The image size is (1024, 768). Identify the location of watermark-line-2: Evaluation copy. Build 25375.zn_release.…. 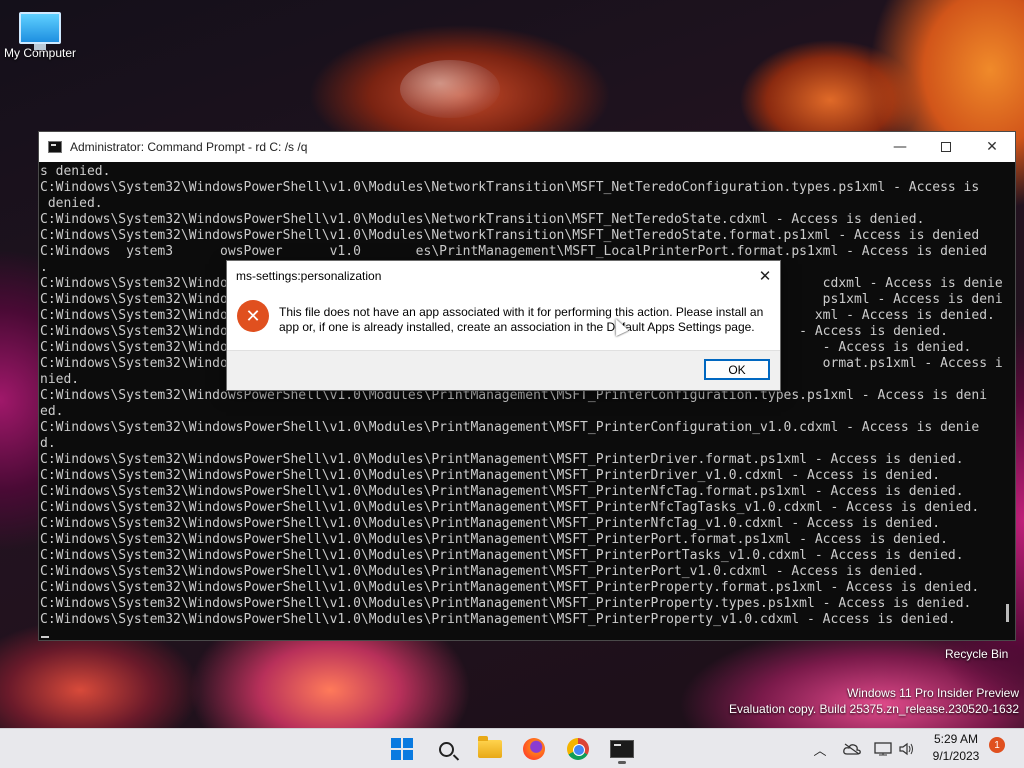
(874, 709).